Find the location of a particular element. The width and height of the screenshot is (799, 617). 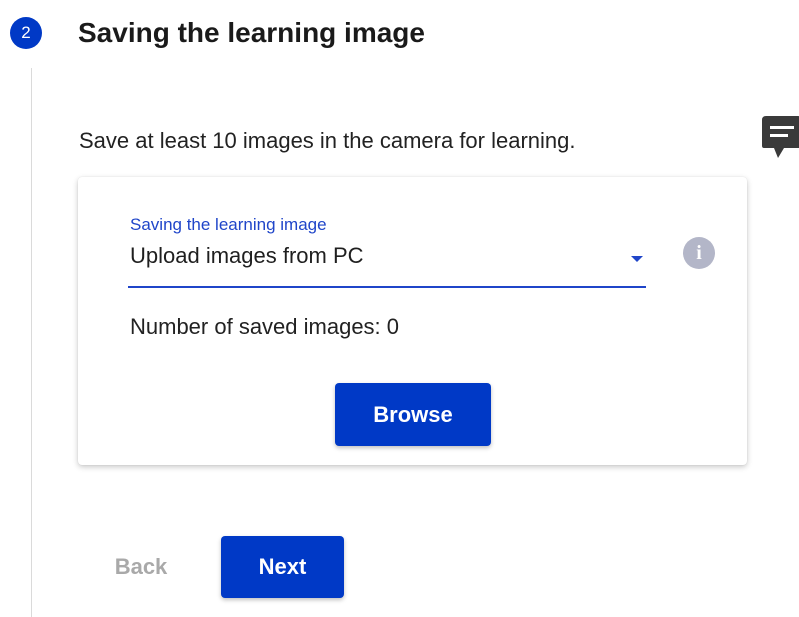

step-connector-line is located at coordinates (31, 342).